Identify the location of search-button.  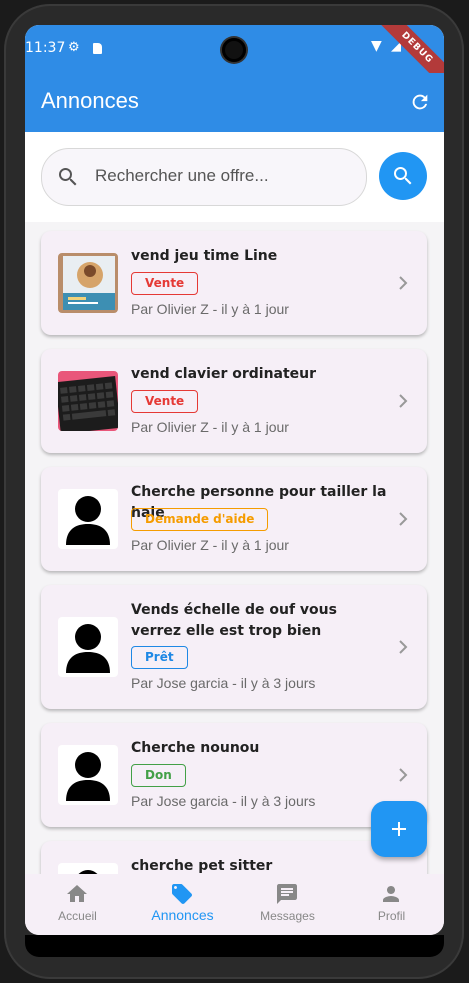
(403, 176).